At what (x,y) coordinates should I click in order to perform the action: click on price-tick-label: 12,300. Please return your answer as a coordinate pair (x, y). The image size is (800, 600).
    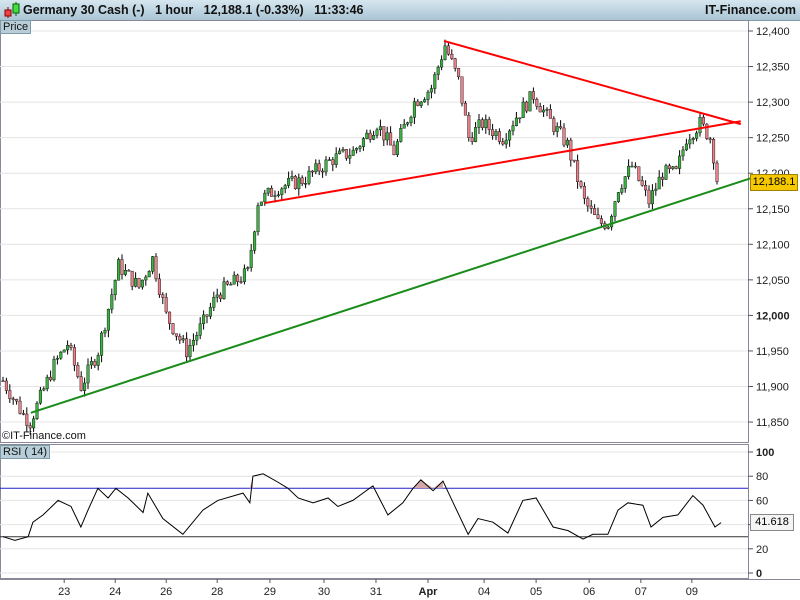
    Looking at the image, I should click on (773, 103).